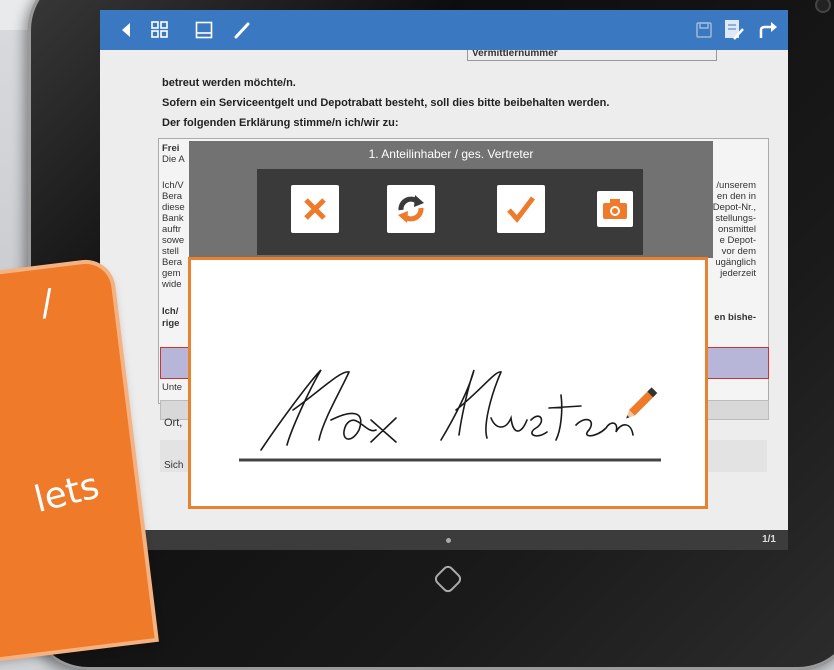 The height and width of the screenshot is (670, 834). I want to click on frag-right: /unserem, so click(736, 185).